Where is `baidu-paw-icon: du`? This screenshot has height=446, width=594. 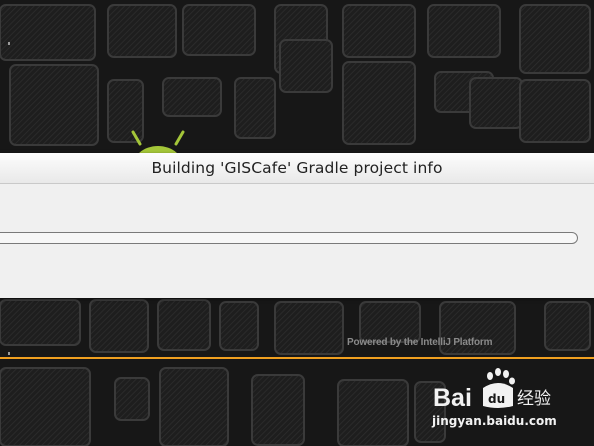 baidu-paw-icon: du is located at coordinates (499, 388).